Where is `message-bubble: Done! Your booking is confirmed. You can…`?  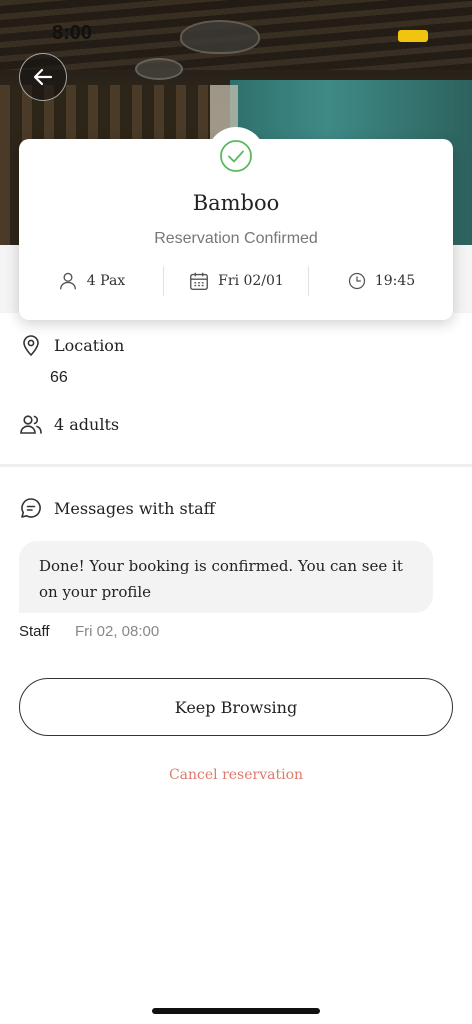
message-bubble: Done! Your booking is confirmed. You can… is located at coordinates (226, 577).